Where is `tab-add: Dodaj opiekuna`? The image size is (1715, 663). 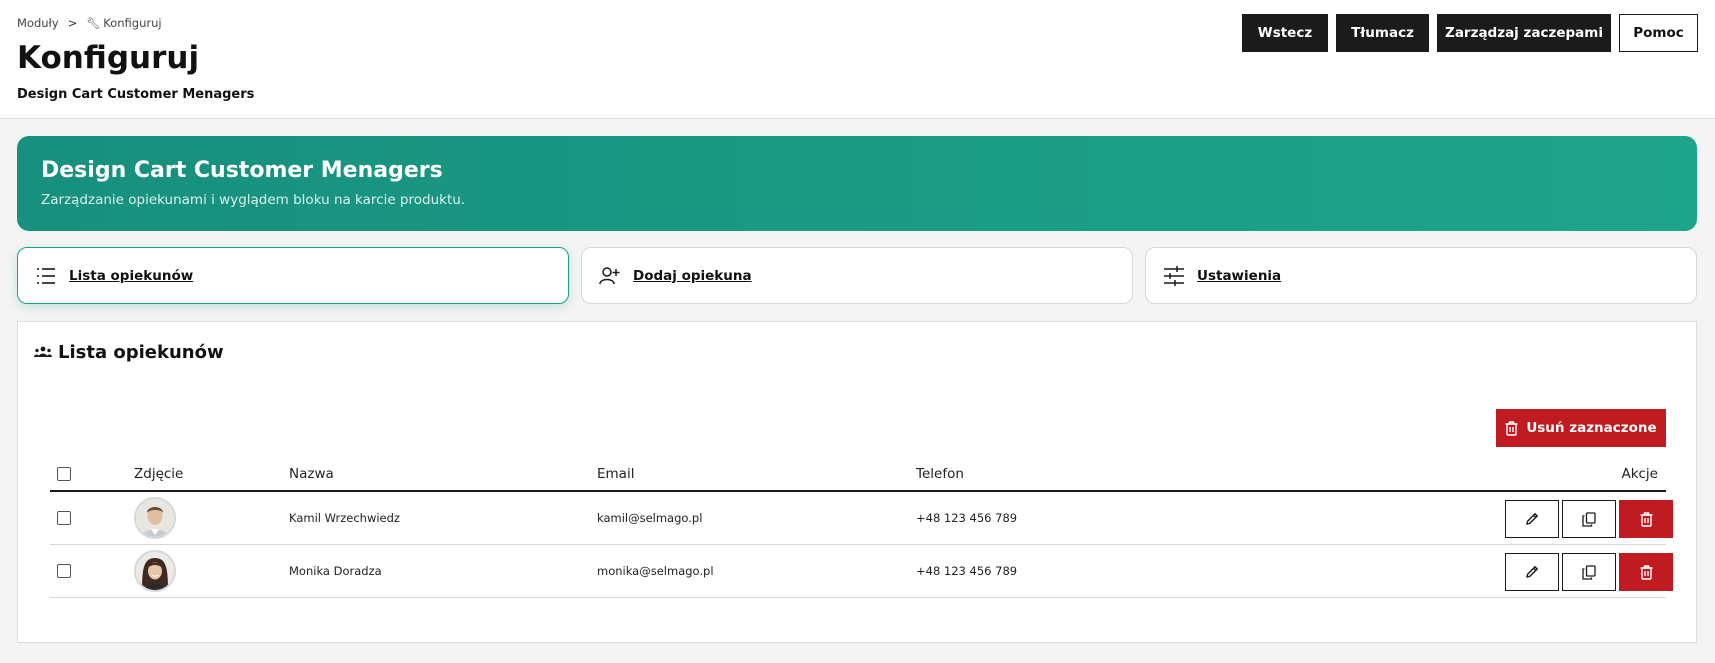 tab-add: Dodaj opiekuna is located at coordinates (857, 275).